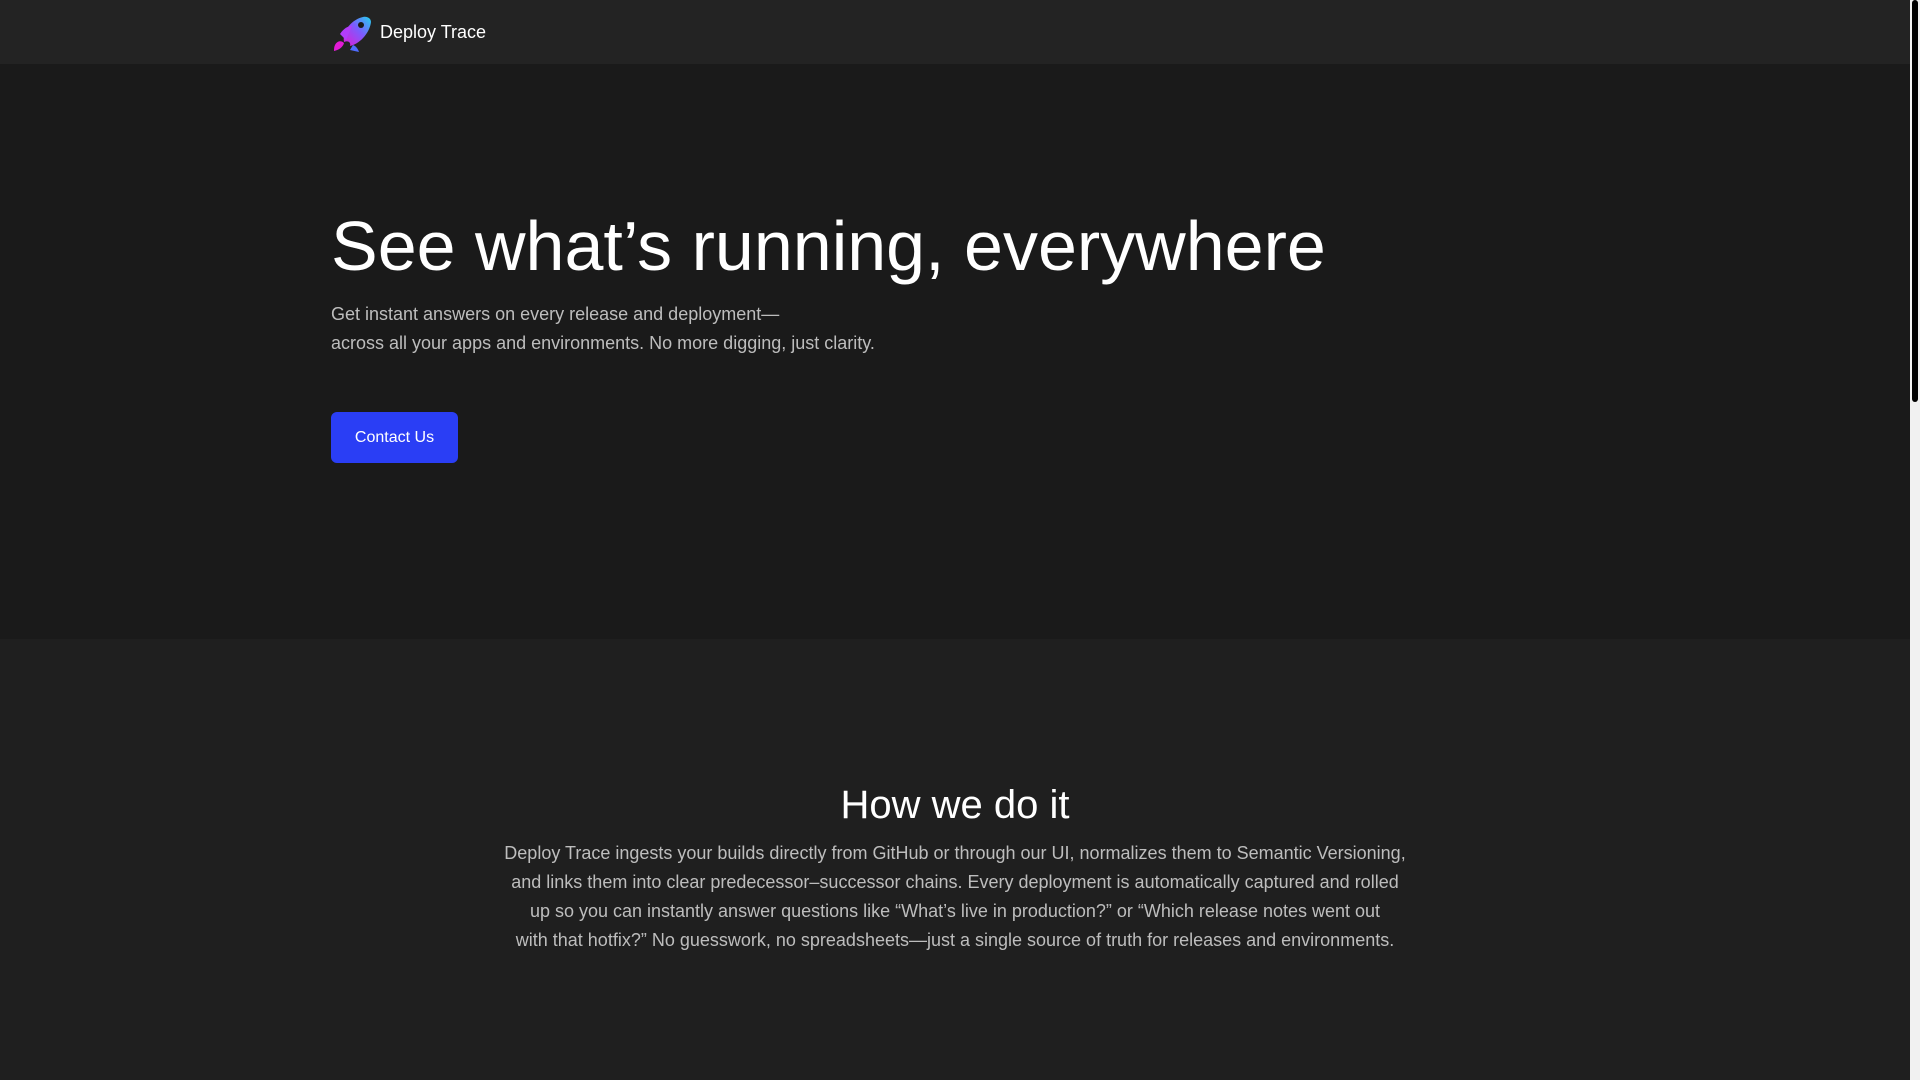 The width and height of the screenshot is (1920, 1080). Describe the element at coordinates (1915, 540) in the screenshot. I see `vertical-scrollbar` at that location.